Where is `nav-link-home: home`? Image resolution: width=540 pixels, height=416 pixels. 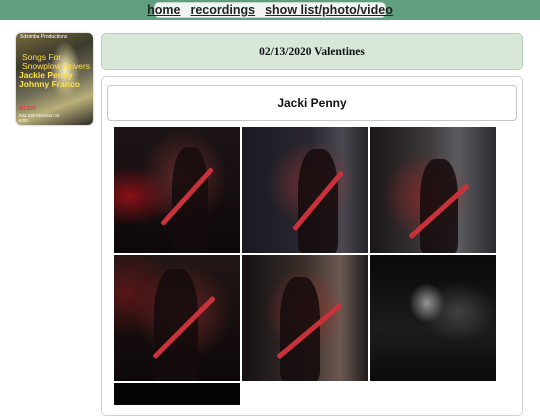 nav-link-home: home is located at coordinates (163, 10).